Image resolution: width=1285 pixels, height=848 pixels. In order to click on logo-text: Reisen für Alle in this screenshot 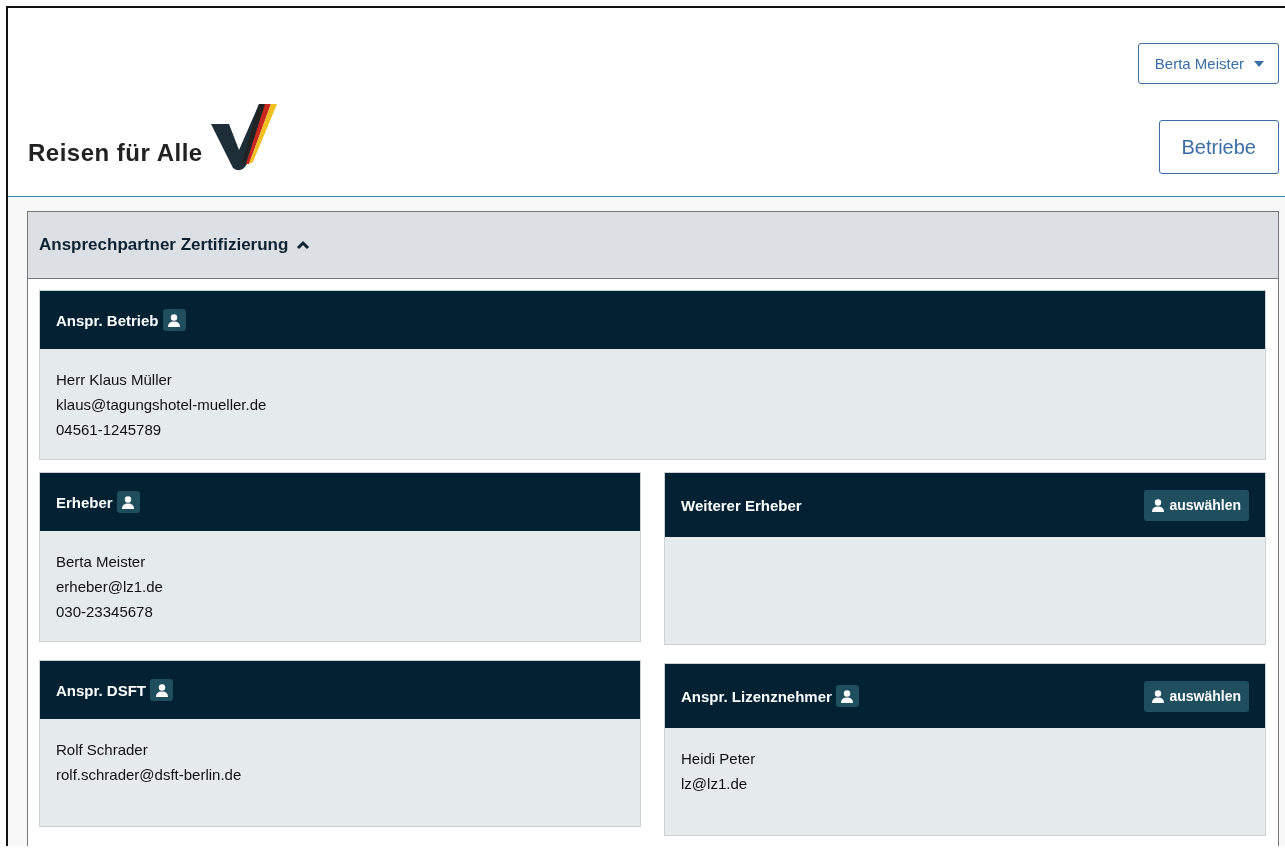, I will do `click(115, 153)`.